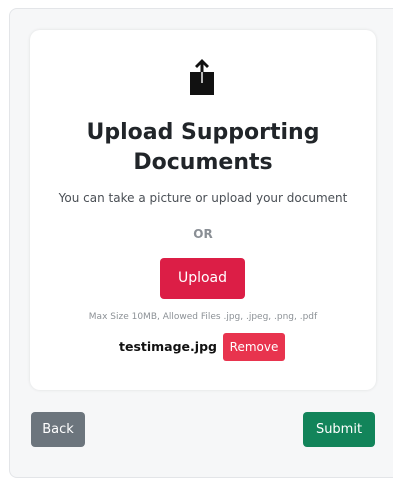 The width and height of the screenshot is (393, 478). Describe the element at coordinates (339, 429) in the screenshot. I see `submit-button: Submit` at that location.